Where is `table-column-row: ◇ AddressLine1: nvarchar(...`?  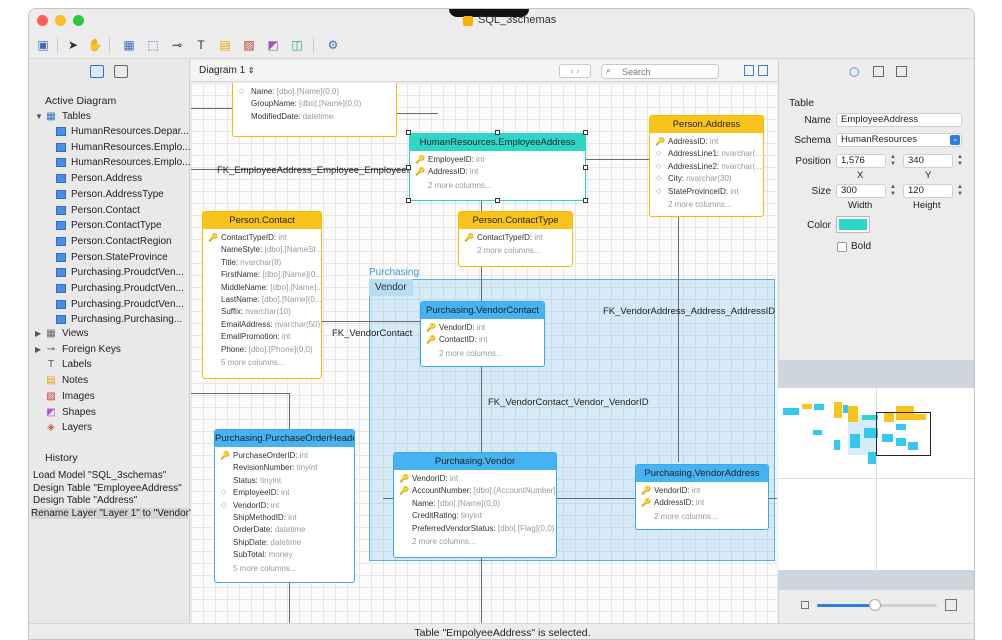 table-column-row: ◇ AddressLine1: nvarchar(... is located at coordinates (706, 154).